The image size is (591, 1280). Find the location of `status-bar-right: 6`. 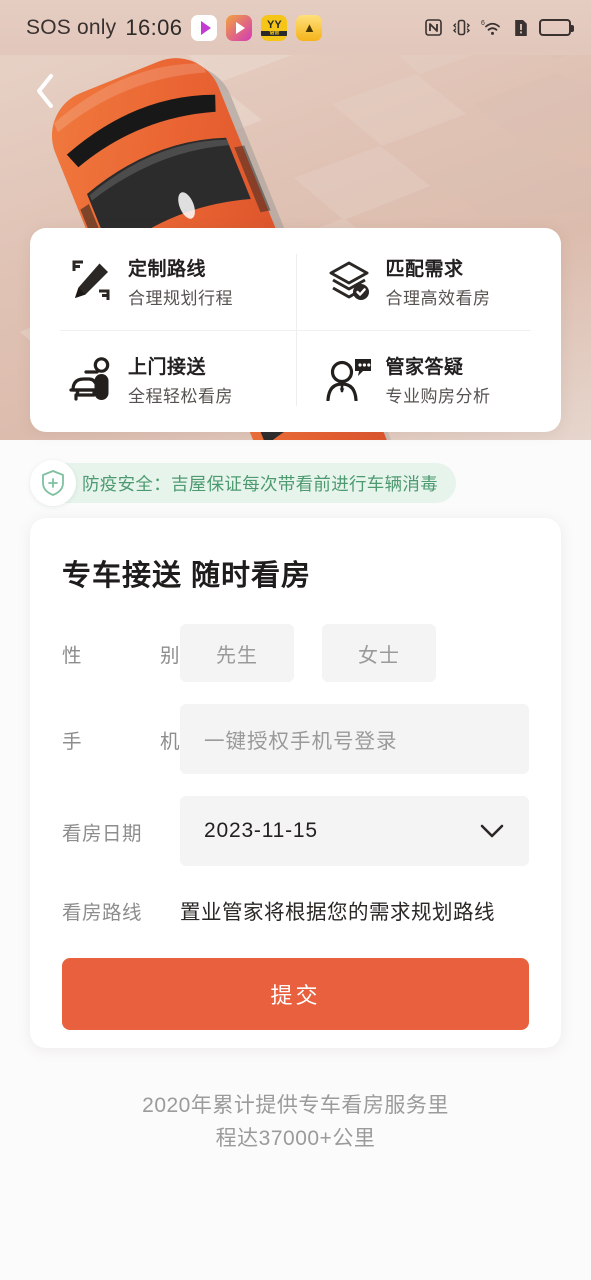

status-bar-right: 6 is located at coordinates (499, 27).